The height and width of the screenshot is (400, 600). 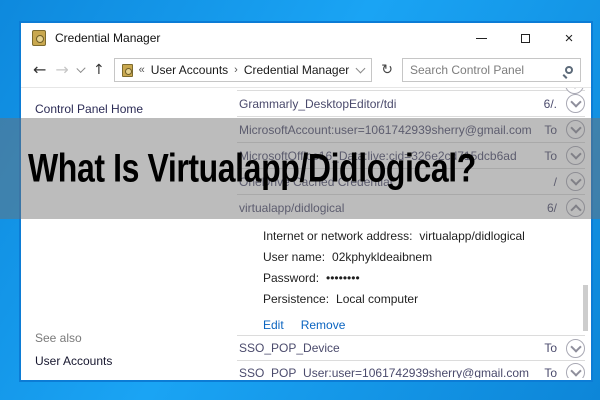 I want to click on credential-row-sso-pop-device: SSO_POP_Device To, so click(x=411, y=347).